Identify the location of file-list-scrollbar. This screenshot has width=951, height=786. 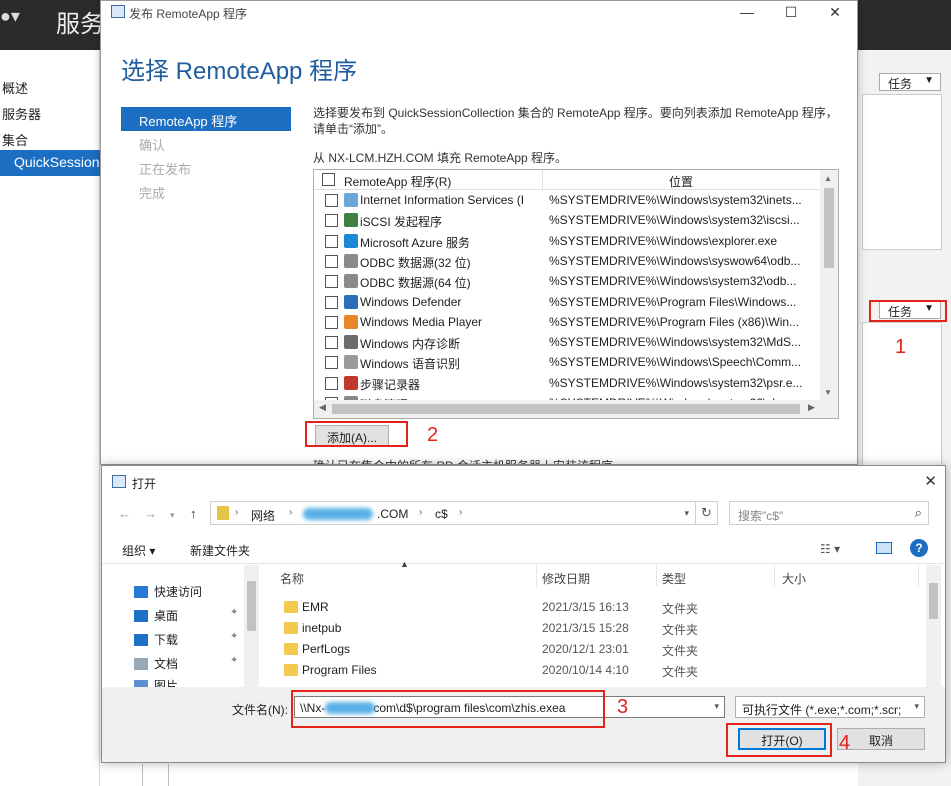
(933, 626).